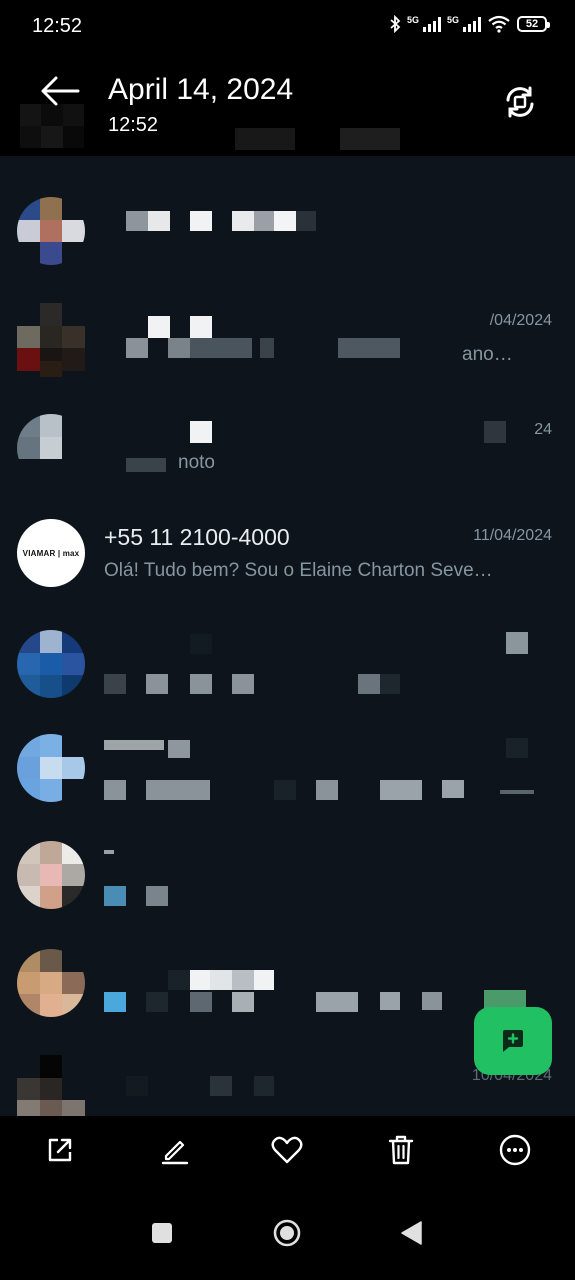 The height and width of the screenshot is (1280, 575). I want to click on rotate-button, so click(520, 102).